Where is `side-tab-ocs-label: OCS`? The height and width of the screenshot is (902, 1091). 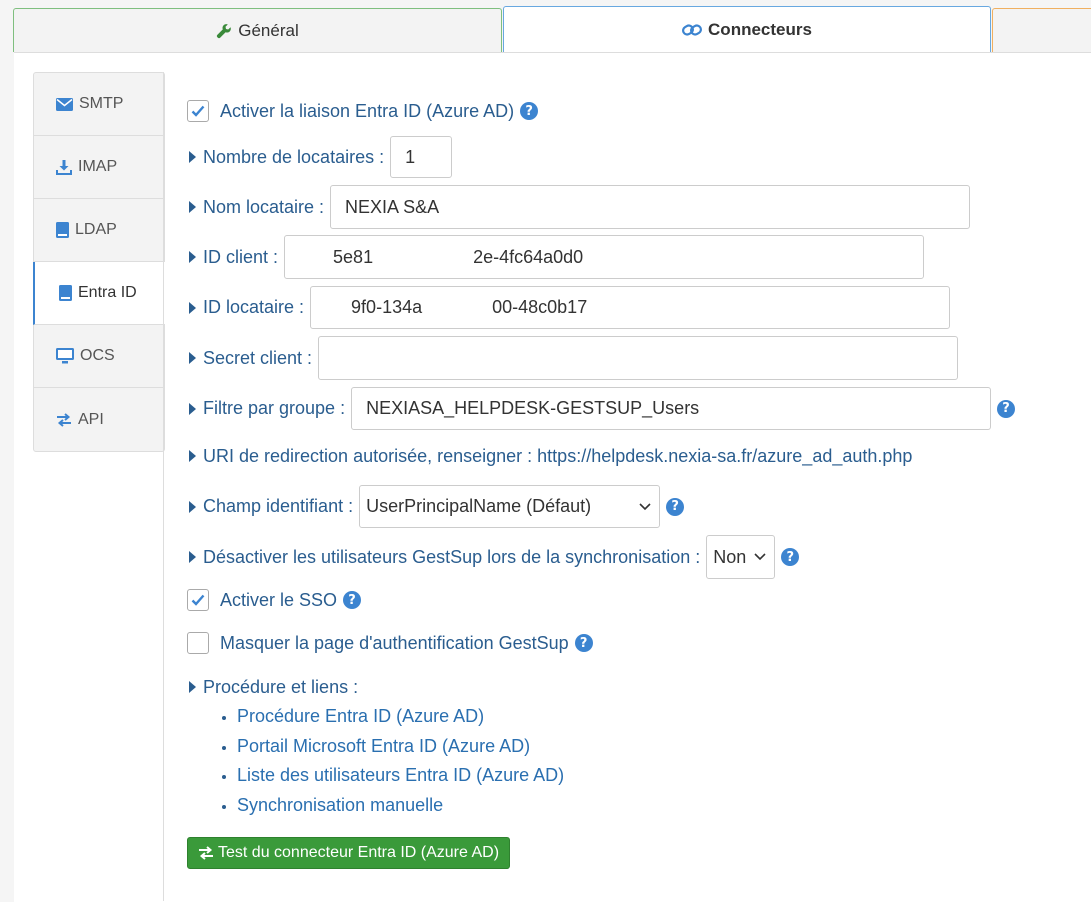 side-tab-ocs-label: OCS is located at coordinates (97, 355).